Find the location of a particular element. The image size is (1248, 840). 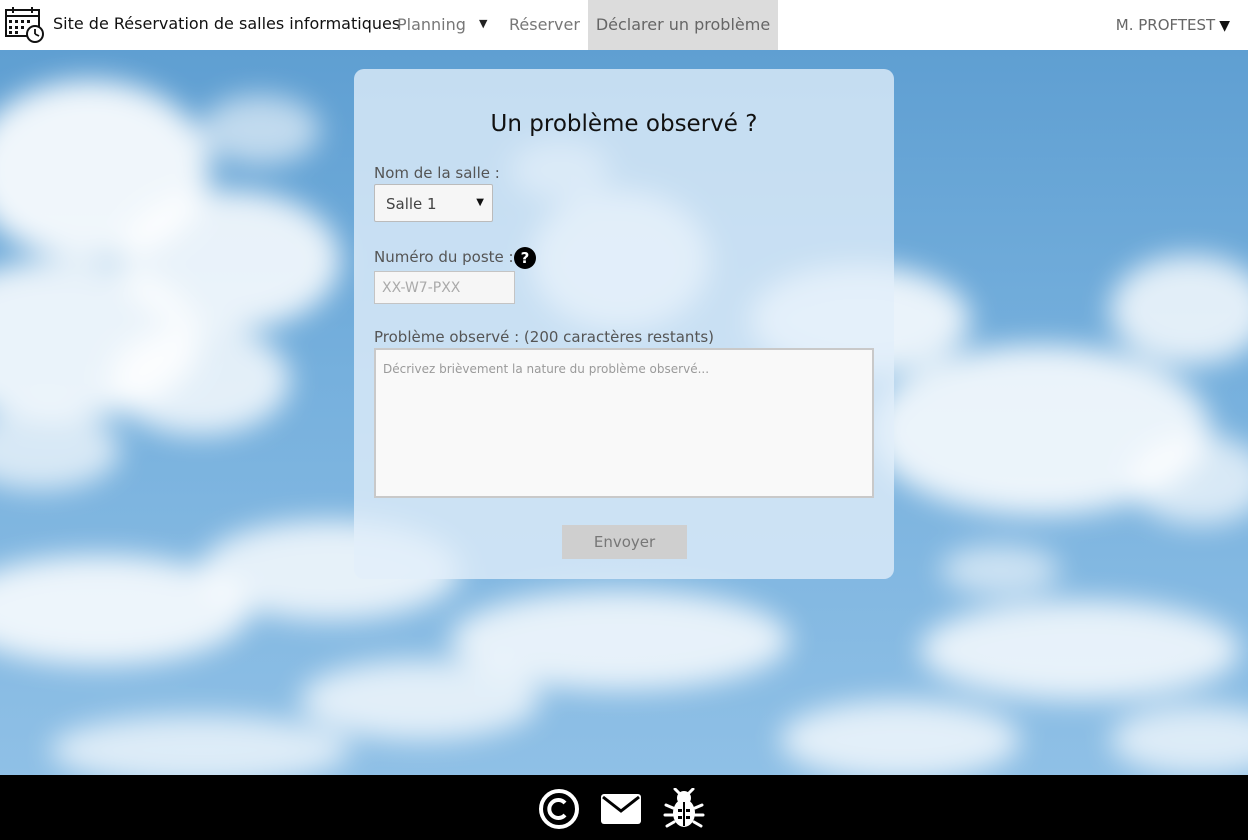

user-name: M. PROFTEST is located at coordinates (1165, 25).